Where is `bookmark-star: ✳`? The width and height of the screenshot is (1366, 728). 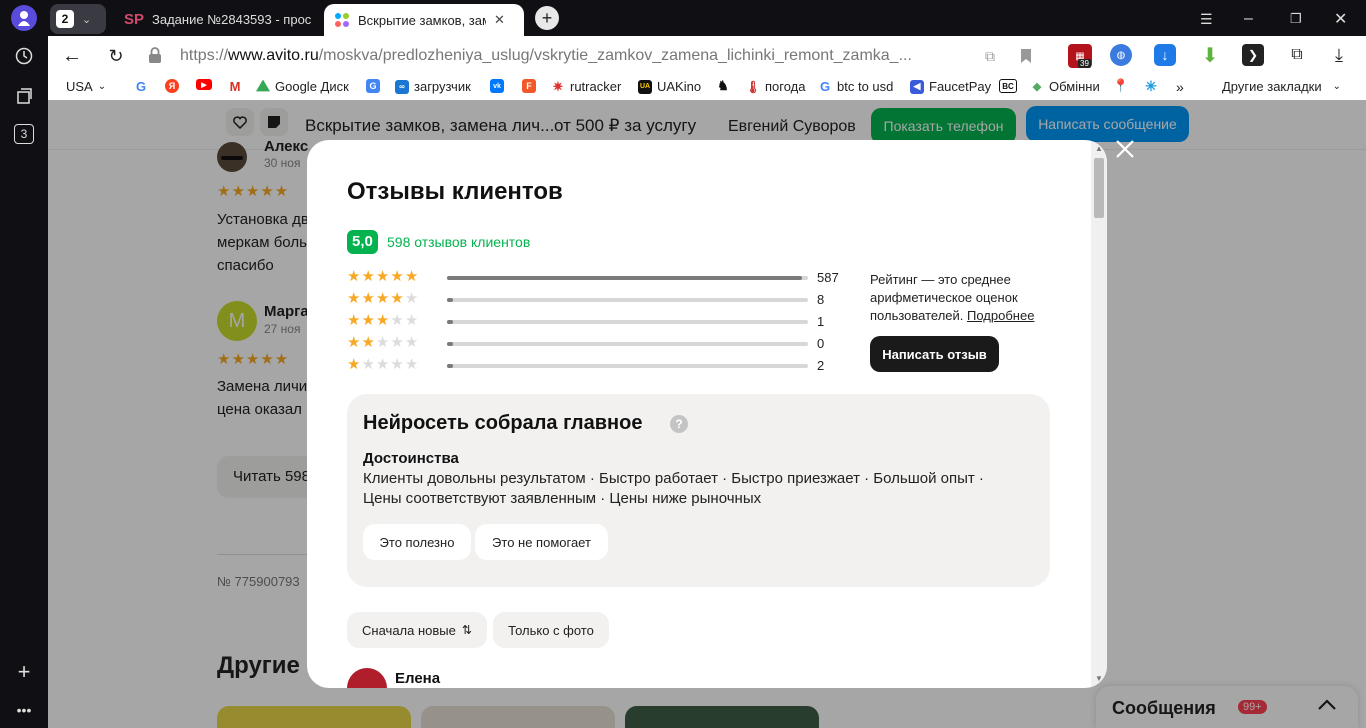
bookmark-star: ✳ is located at coordinates (1151, 85).